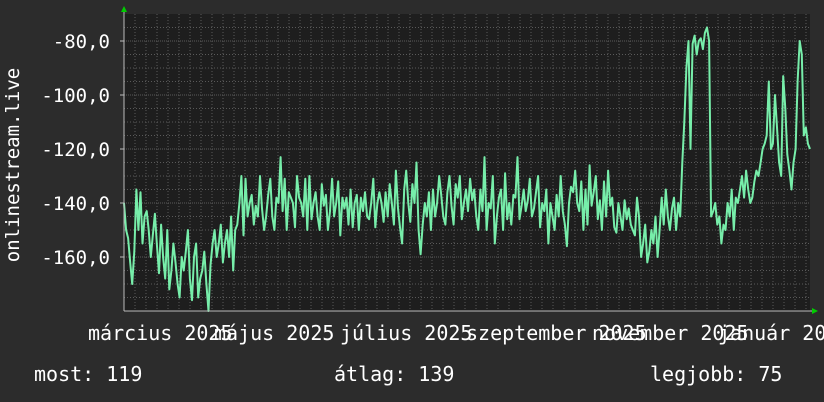 The width and height of the screenshot is (824, 402). Describe the element at coordinates (716, 374) in the screenshot. I see `best-stat: legjobb: 75` at that location.